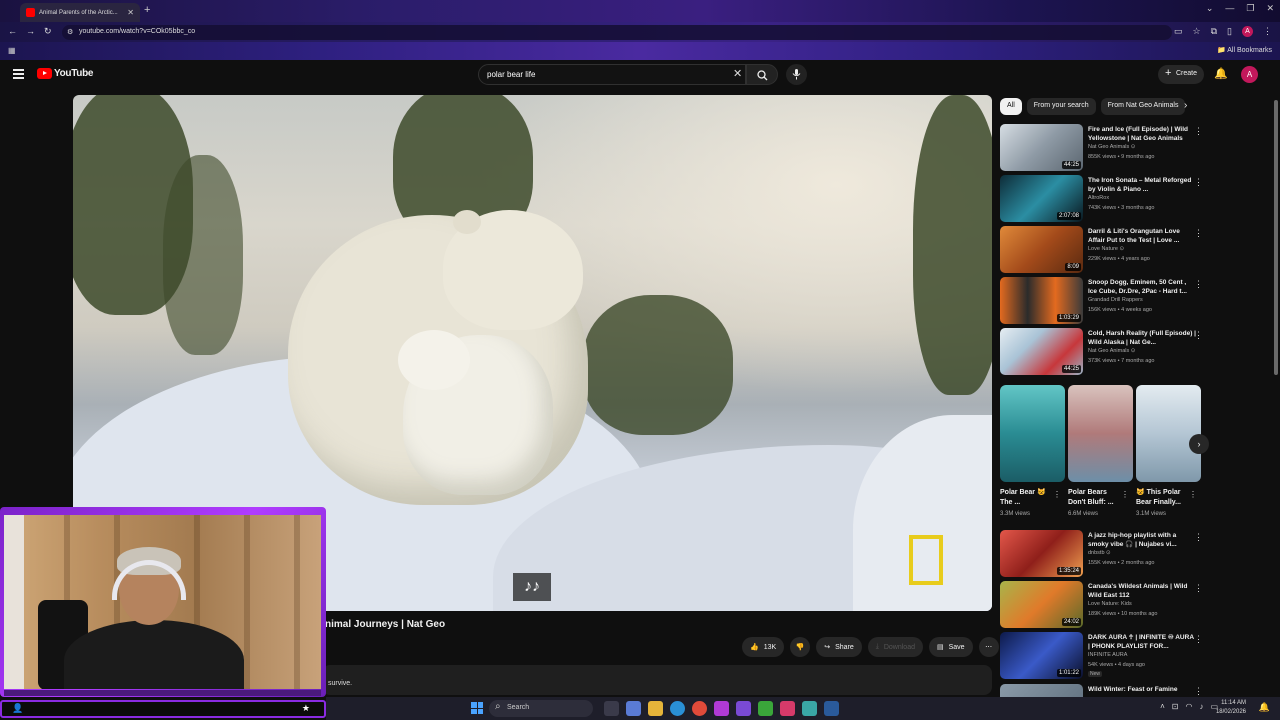 This screenshot has width=1280, height=720. I want to click on site-info-icon: ⚙, so click(70, 32).